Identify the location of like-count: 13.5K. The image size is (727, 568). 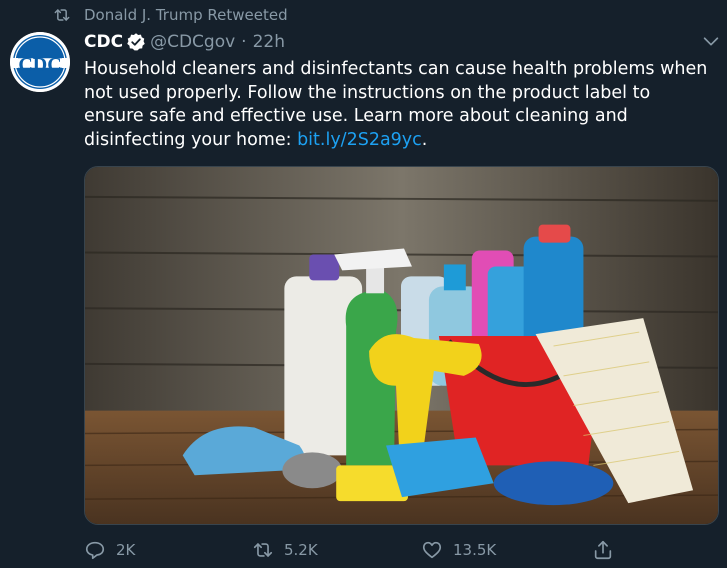
(475, 550).